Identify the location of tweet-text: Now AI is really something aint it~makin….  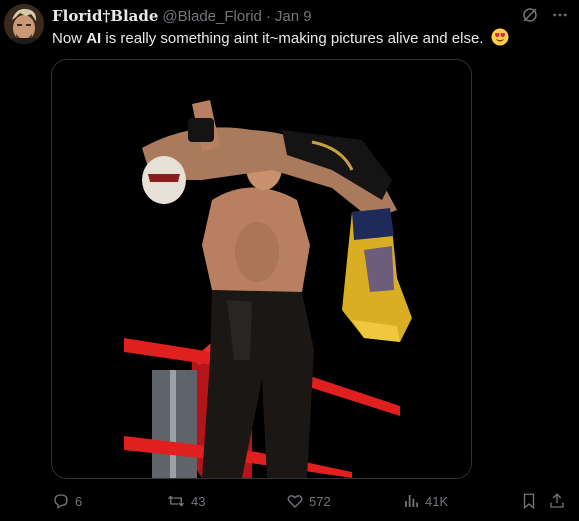
(305, 38).